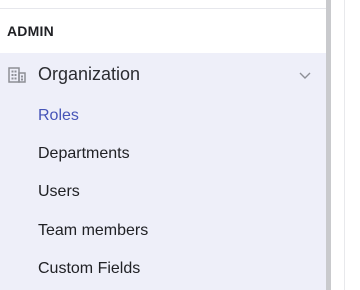 This screenshot has width=360, height=290. What do you see at coordinates (163, 75) in the screenshot?
I see `organization-group-header: Organization` at bounding box center [163, 75].